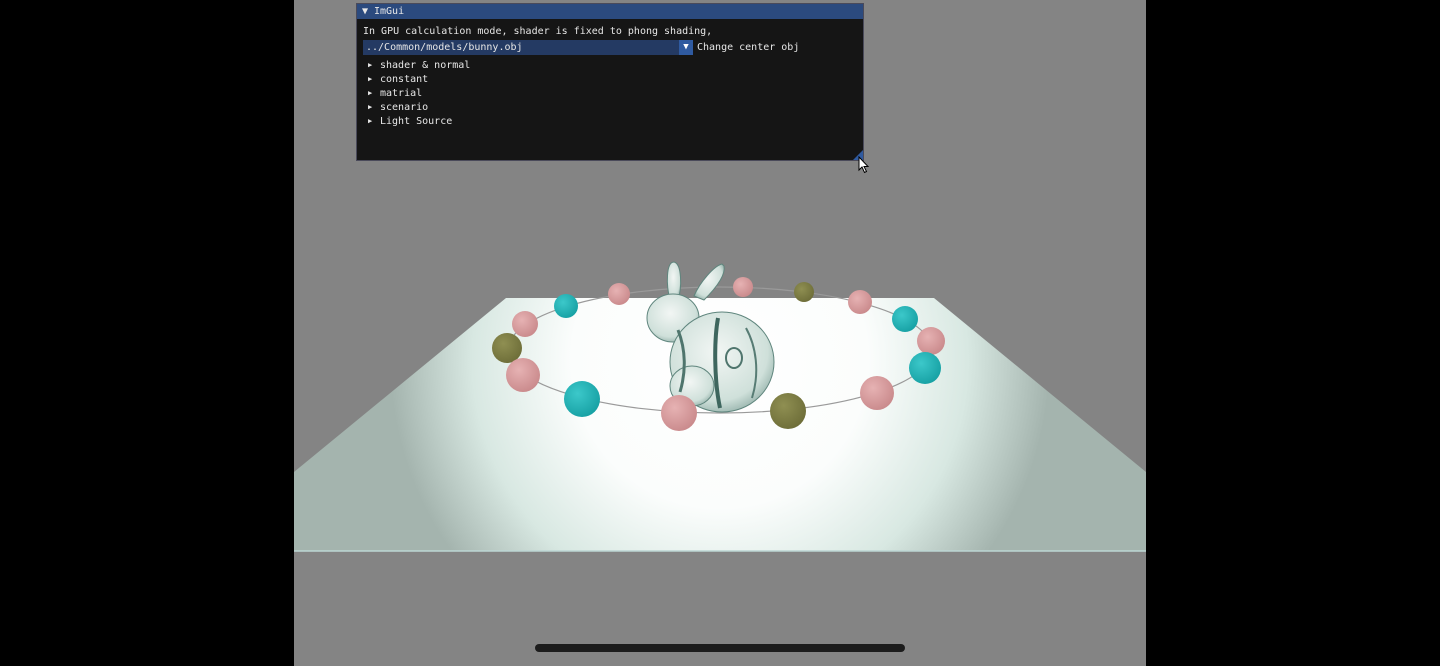  What do you see at coordinates (401, 93) in the screenshot?
I see `tree-node-label: matrial` at bounding box center [401, 93].